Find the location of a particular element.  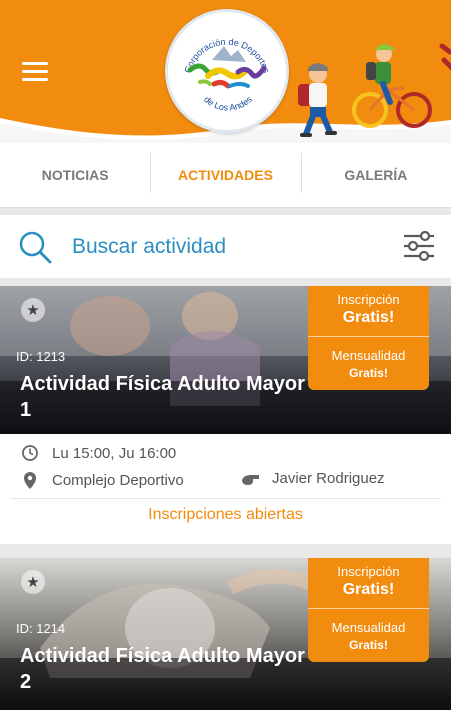

runner-illustration is located at coordinates (445, 57).